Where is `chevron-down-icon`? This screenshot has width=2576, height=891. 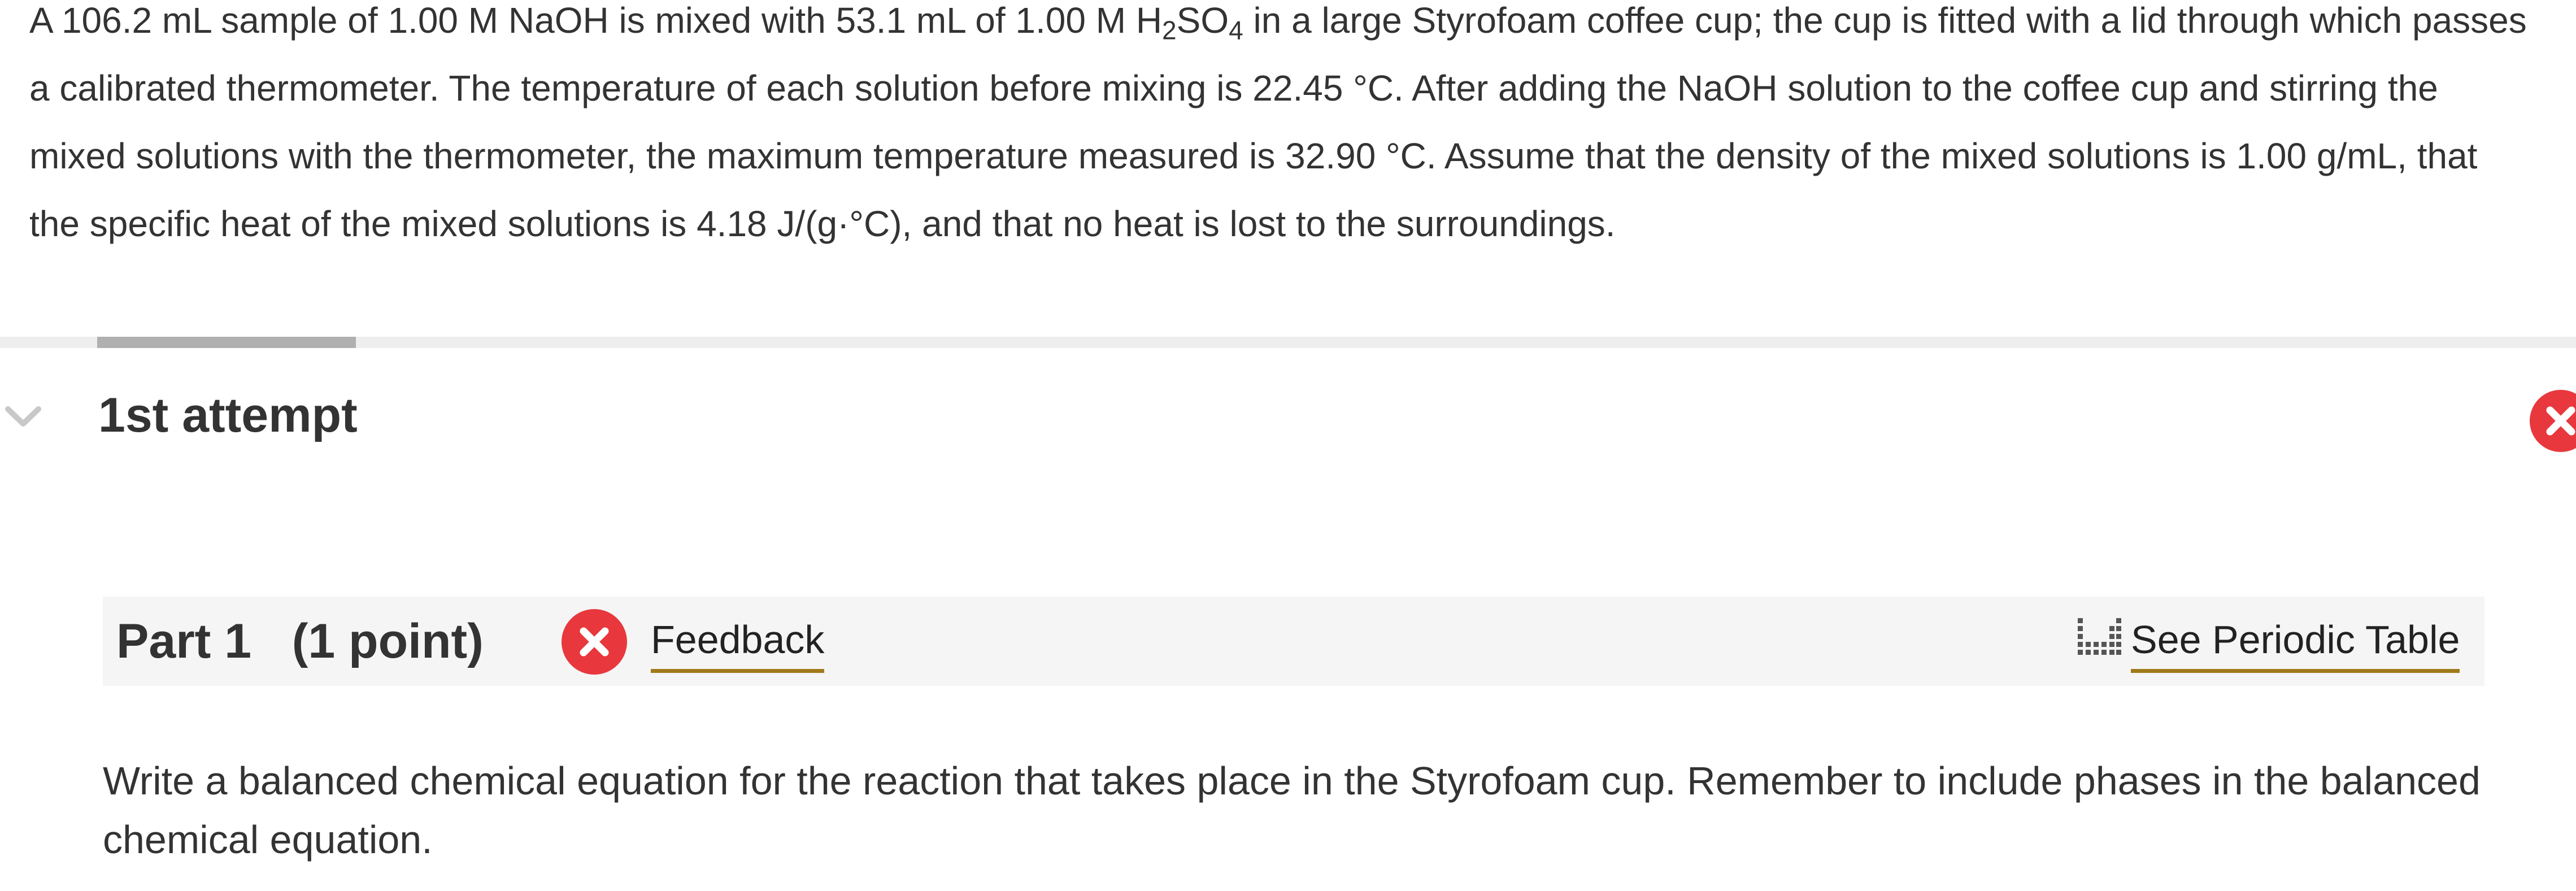 chevron-down-icon is located at coordinates (23, 416).